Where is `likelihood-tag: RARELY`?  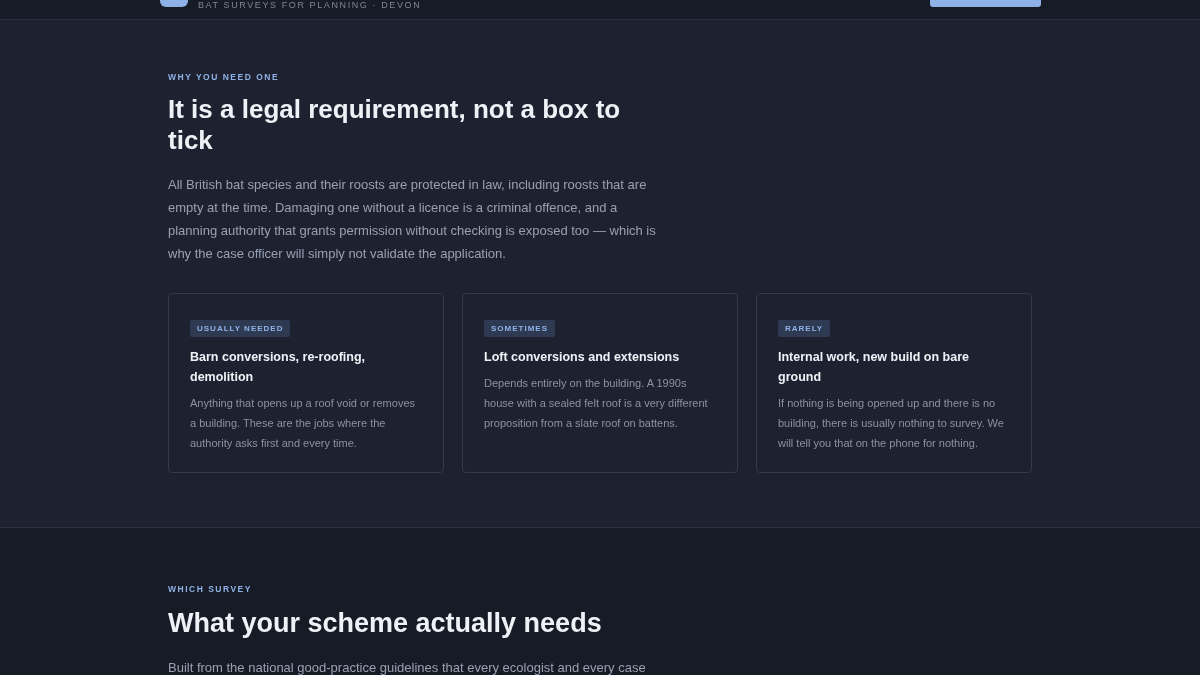
likelihood-tag: RARELY is located at coordinates (804, 328).